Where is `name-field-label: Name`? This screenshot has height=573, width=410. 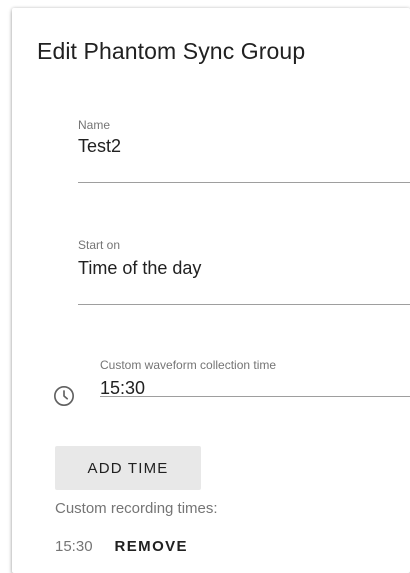 name-field-label: Name is located at coordinates (94, 125).